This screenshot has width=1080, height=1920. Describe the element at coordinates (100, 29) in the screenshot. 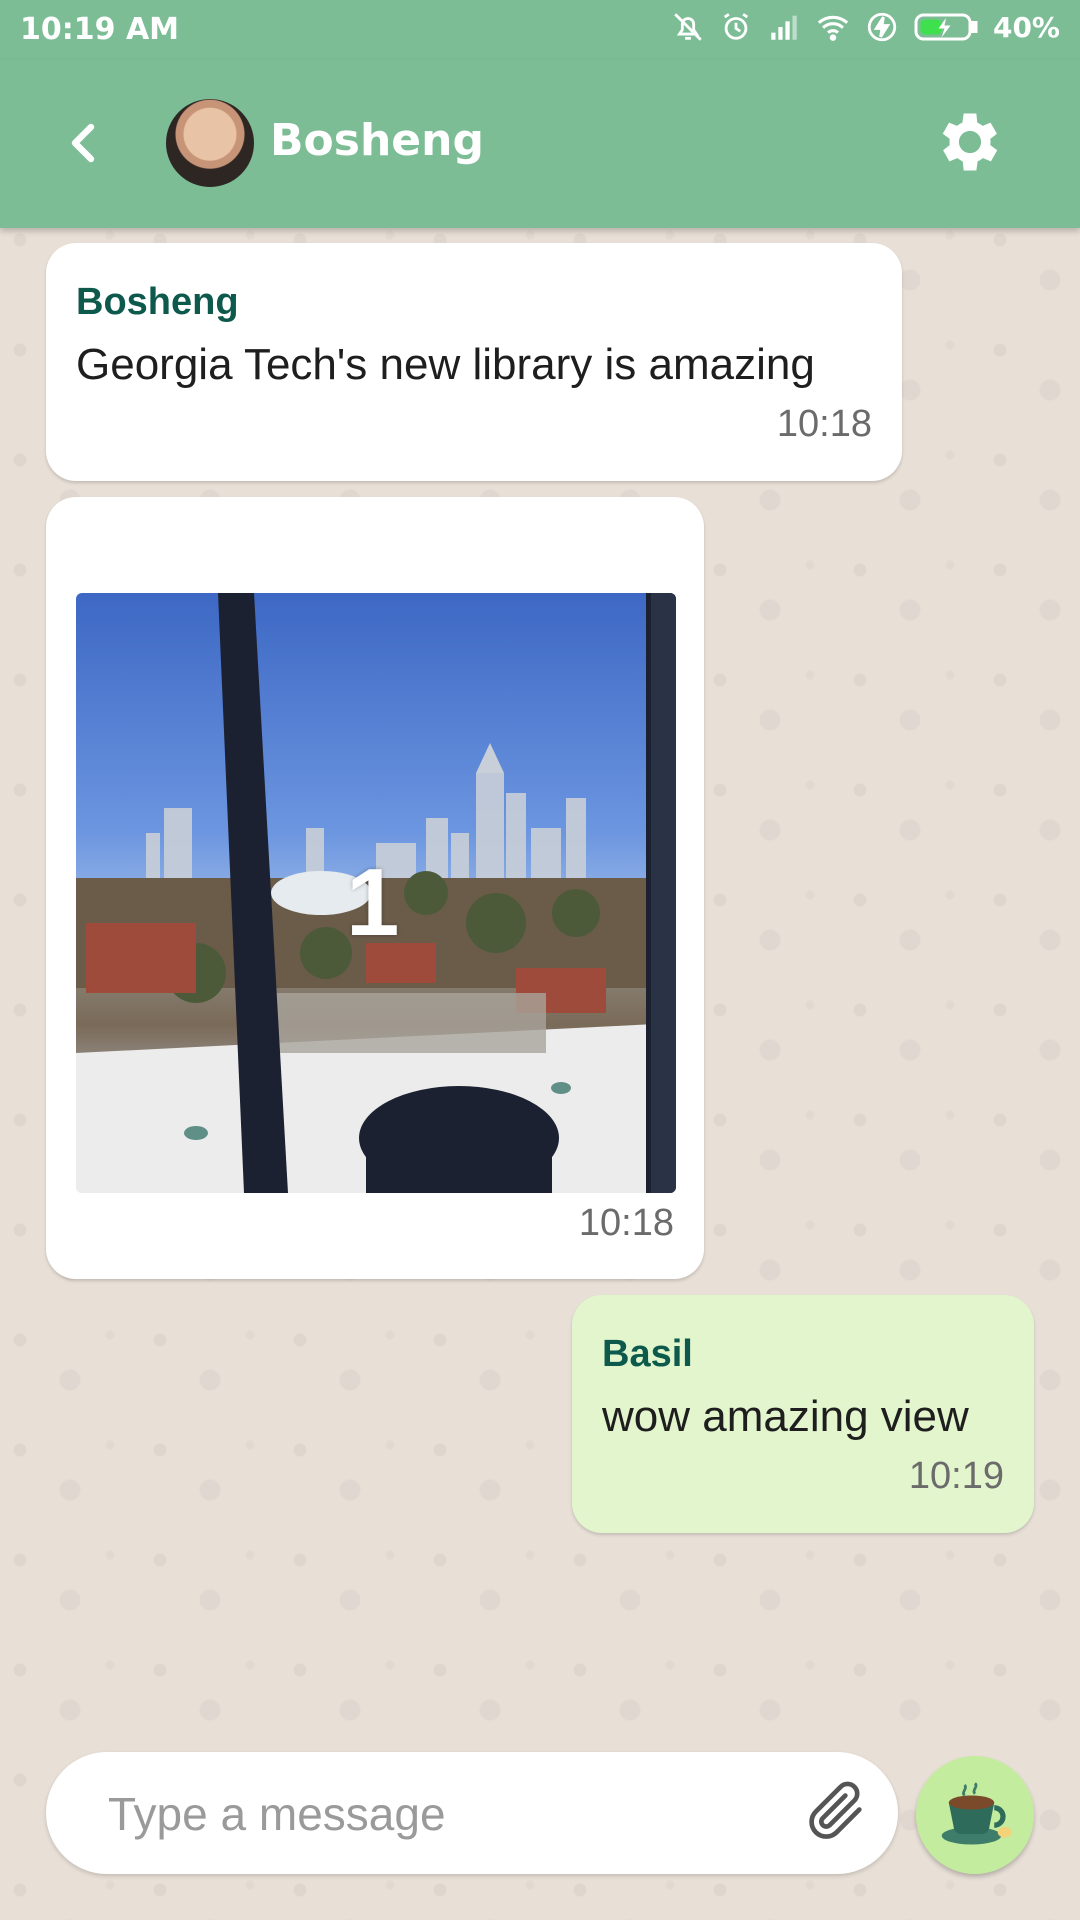

I see `status-time: 10:19 AM` at that location.